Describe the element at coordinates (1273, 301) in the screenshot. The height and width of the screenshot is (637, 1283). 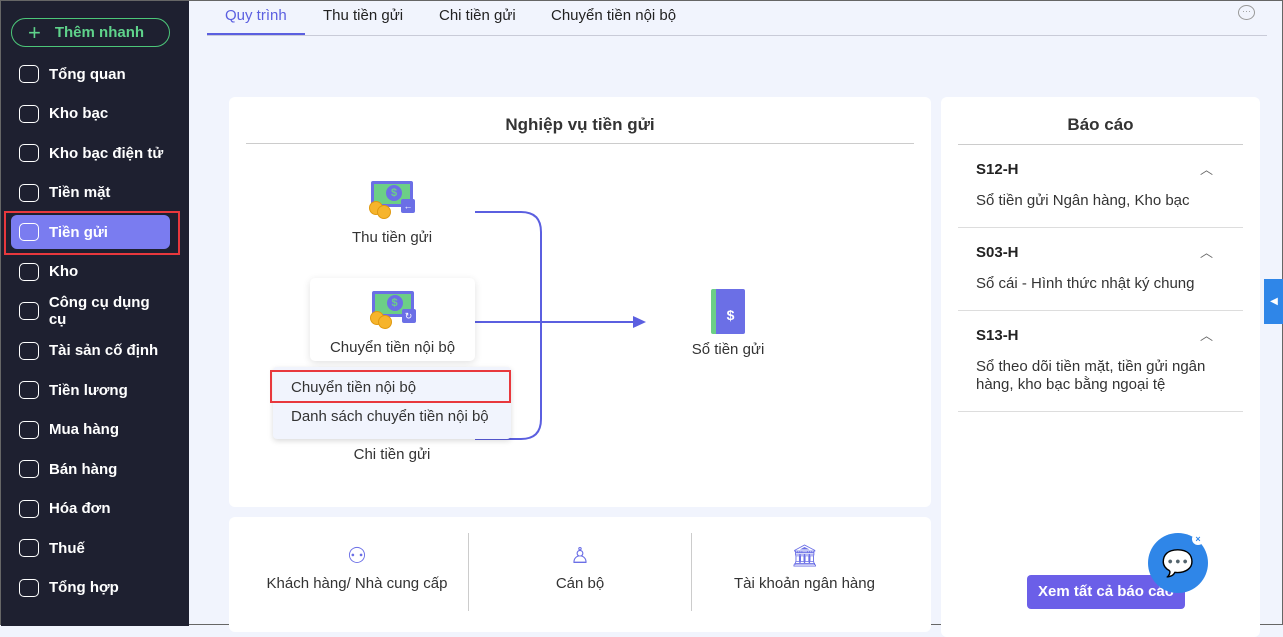
I see `collapse-panel-button: ◀` at that location.